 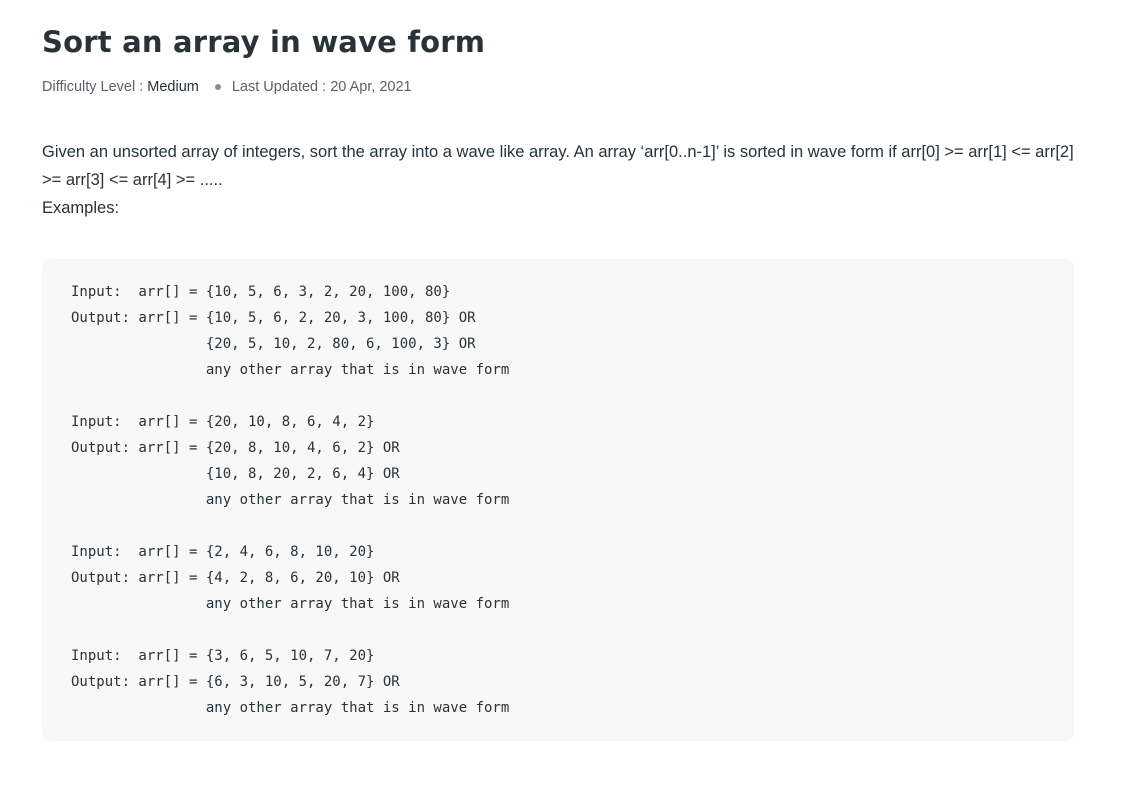 I want to click on last-updated-value: 20 Apr, 2021, so click(x=371, y=87).